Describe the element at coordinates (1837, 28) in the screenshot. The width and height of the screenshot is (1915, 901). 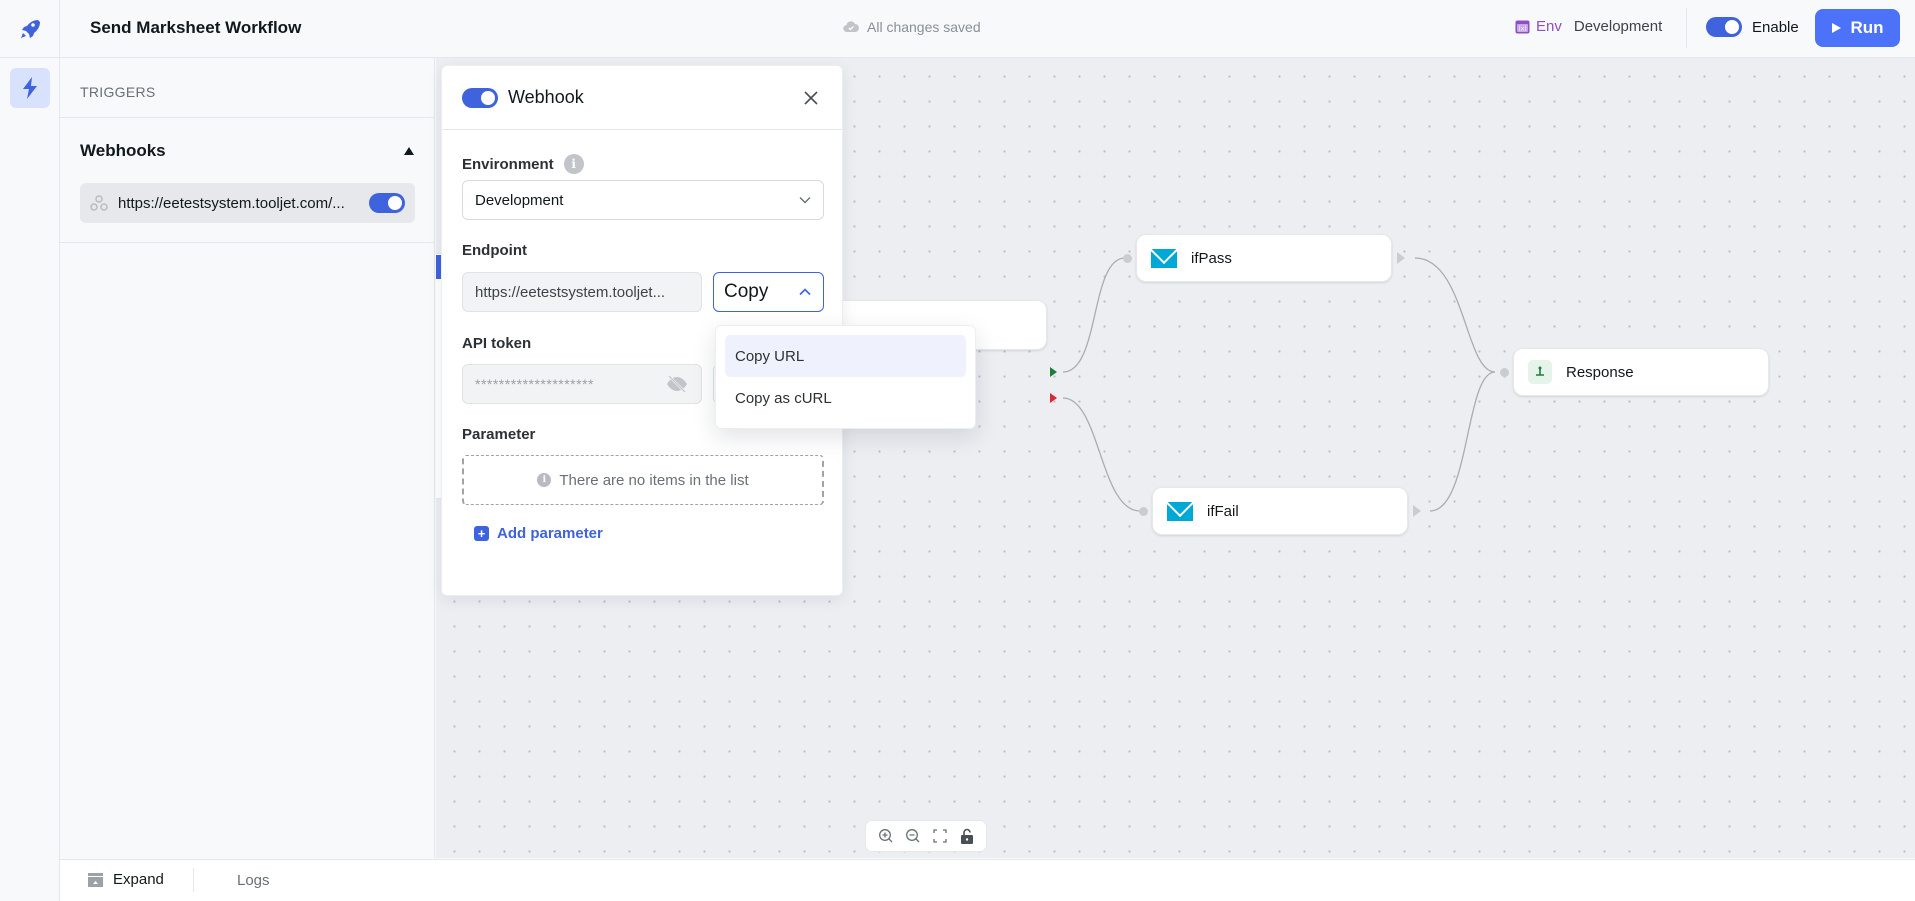
I see `play-icon` at that location.